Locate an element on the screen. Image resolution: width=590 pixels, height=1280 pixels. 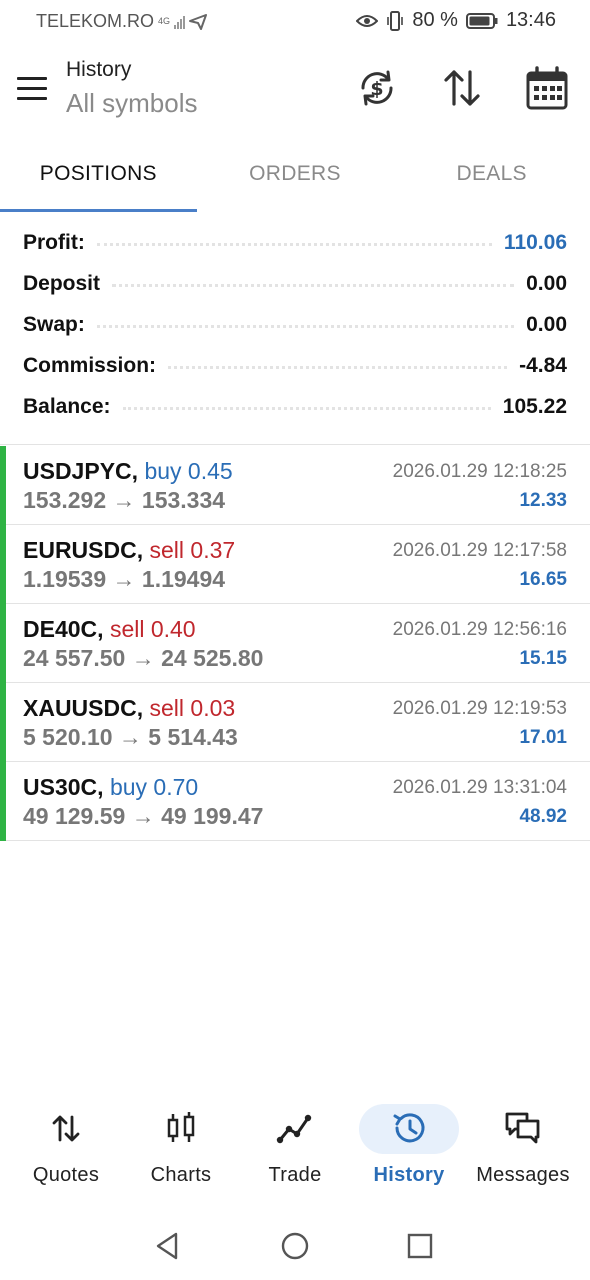
position-profit: 17.01 is located at coordinates (543, 737).